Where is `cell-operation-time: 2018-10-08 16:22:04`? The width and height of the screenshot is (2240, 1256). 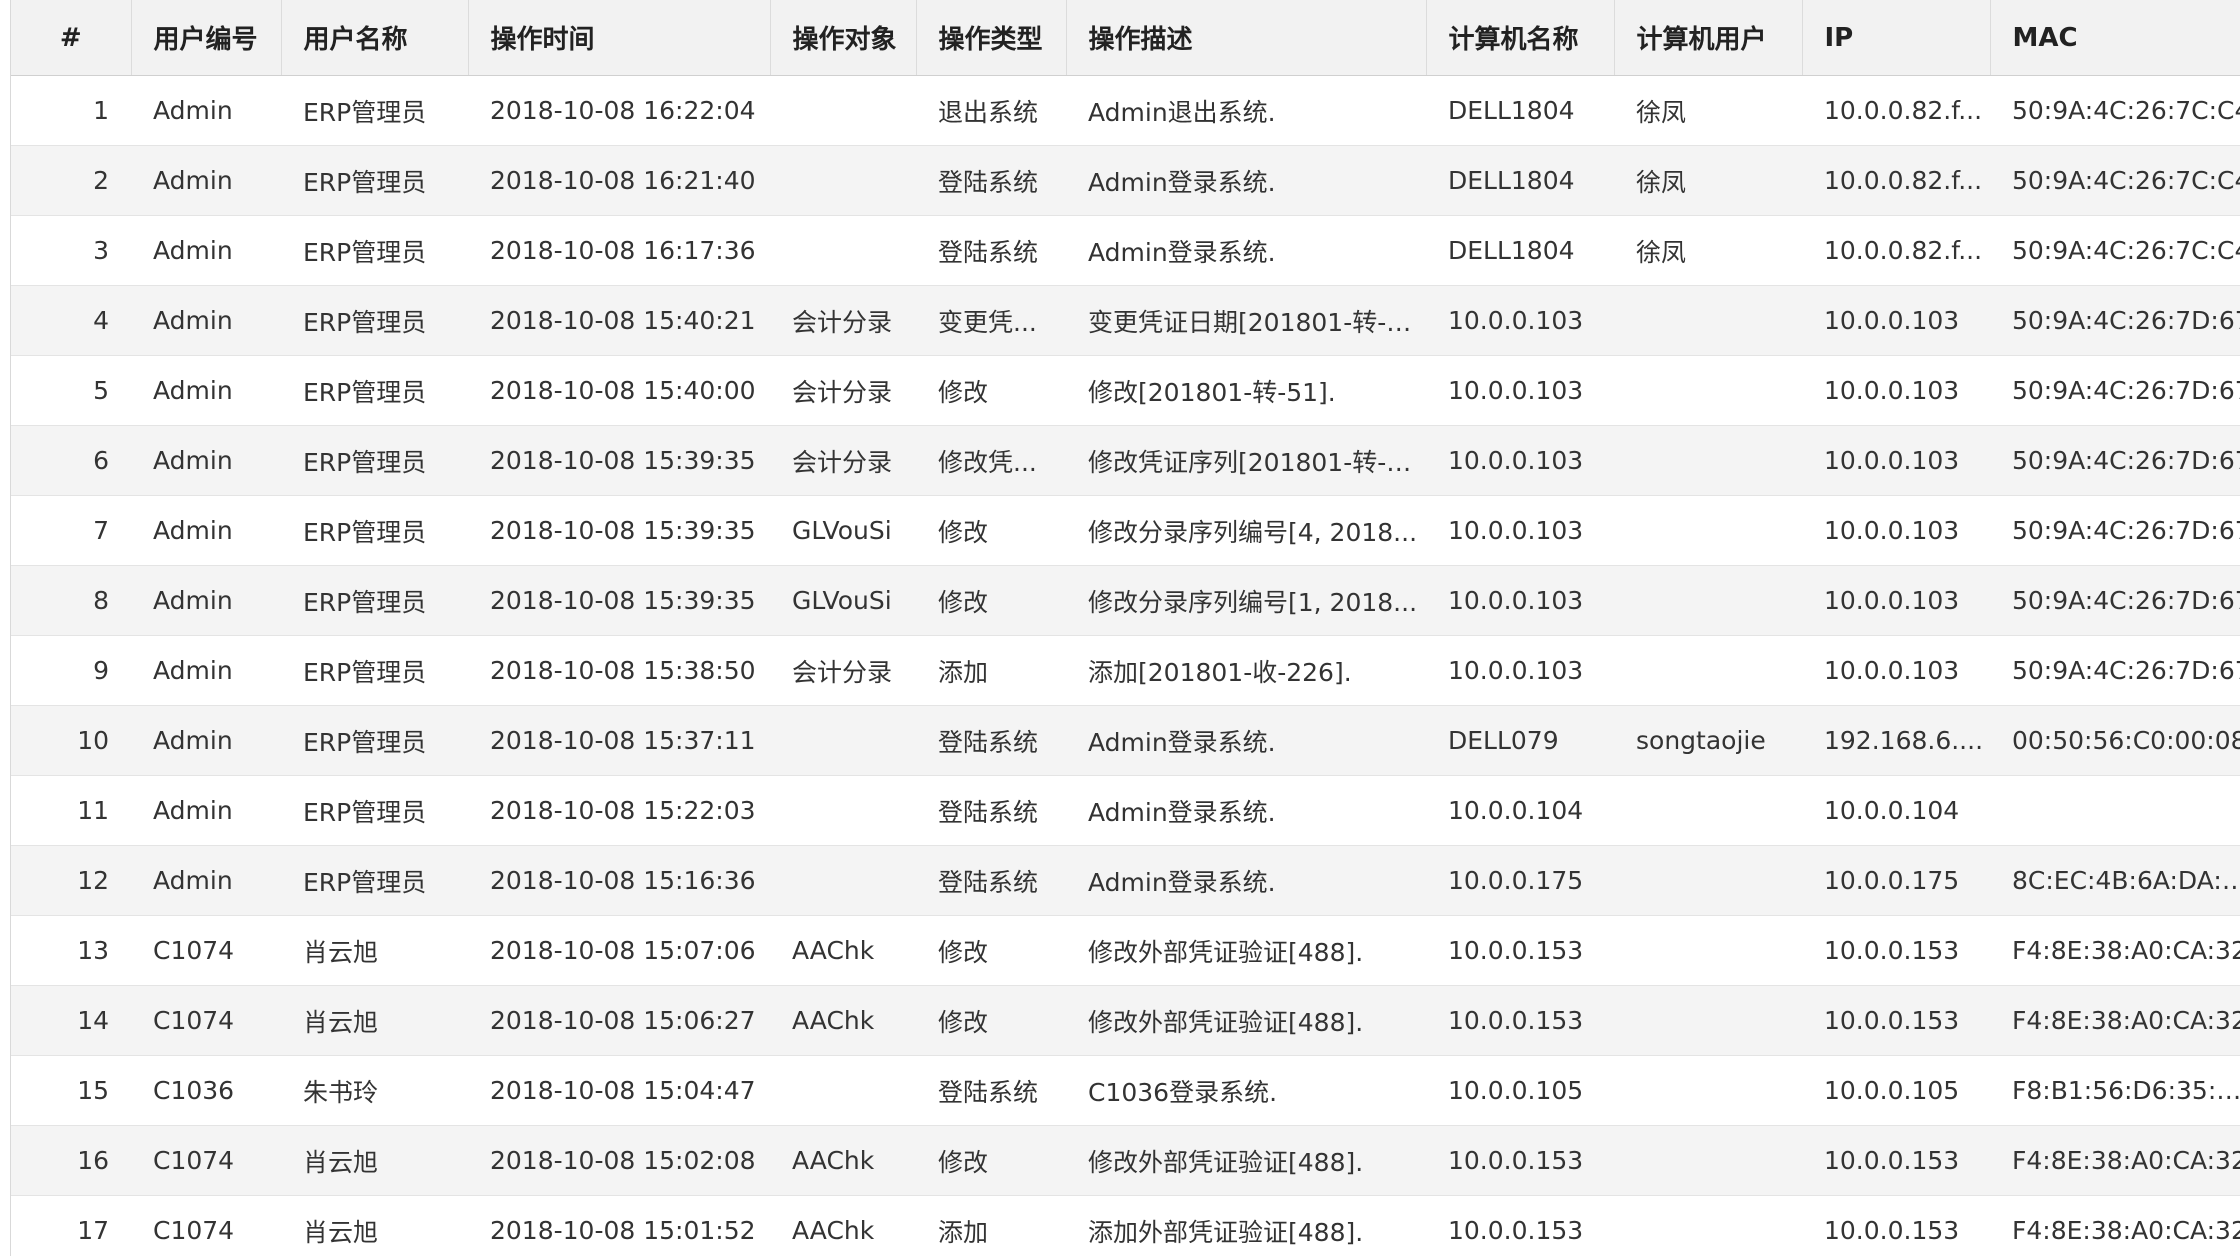 cell-operation-time: 2018-10-08 16:22:04 is located at coordinates (619, 110).